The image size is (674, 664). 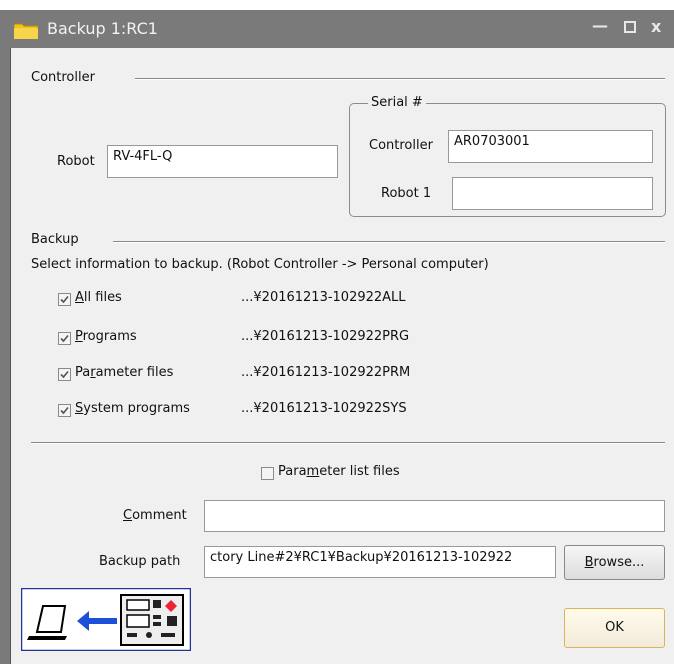 I want to click on controller-section-label: Controller, so click(x=63, y=77).